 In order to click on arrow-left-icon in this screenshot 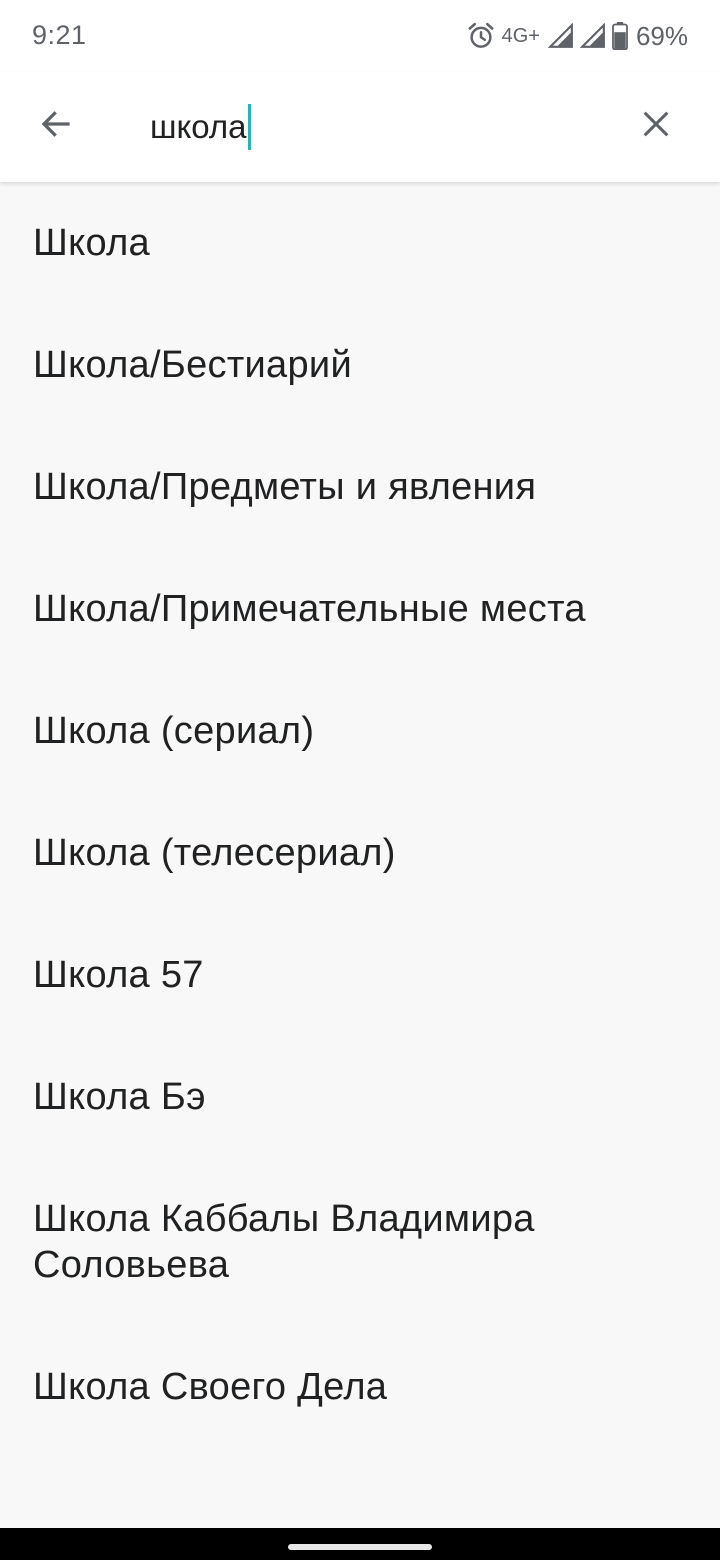, I will do `click(56, 126)`.